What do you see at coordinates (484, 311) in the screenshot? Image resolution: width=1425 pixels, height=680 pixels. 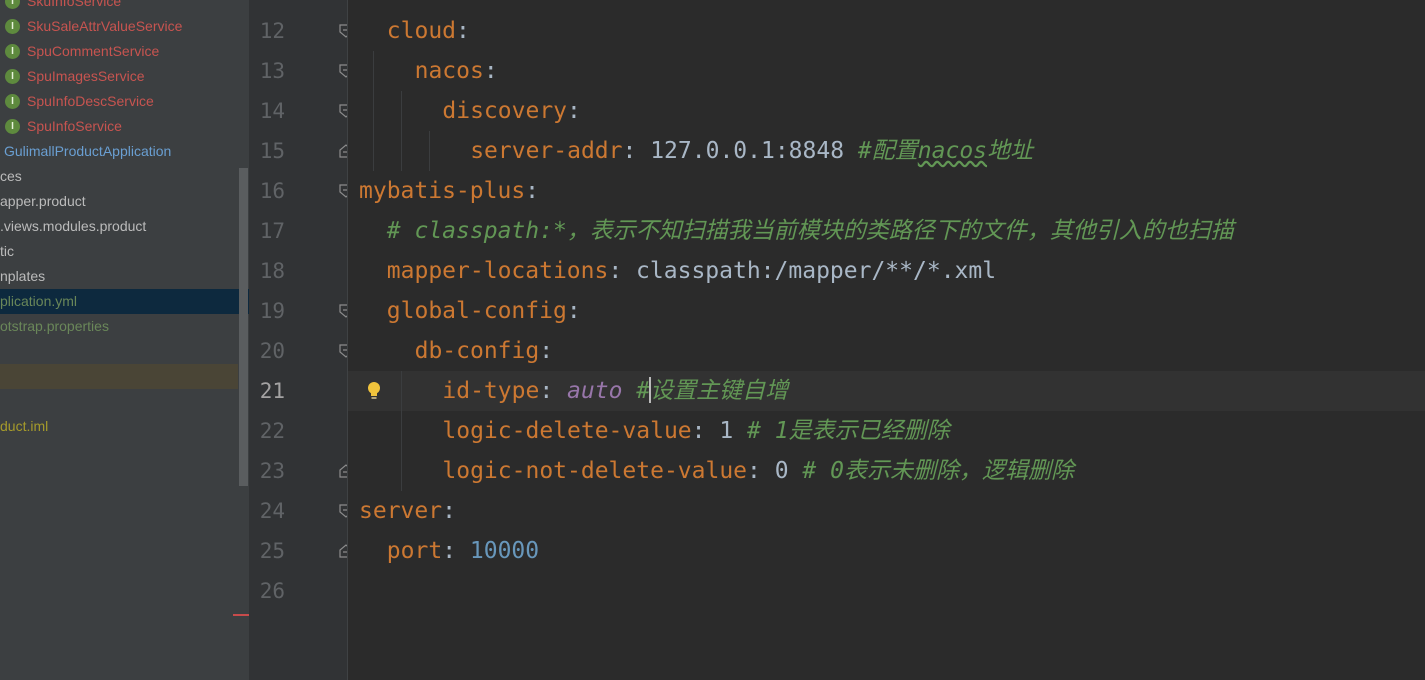 I see `code-line: global-config:` at bounding box center [484, 311].